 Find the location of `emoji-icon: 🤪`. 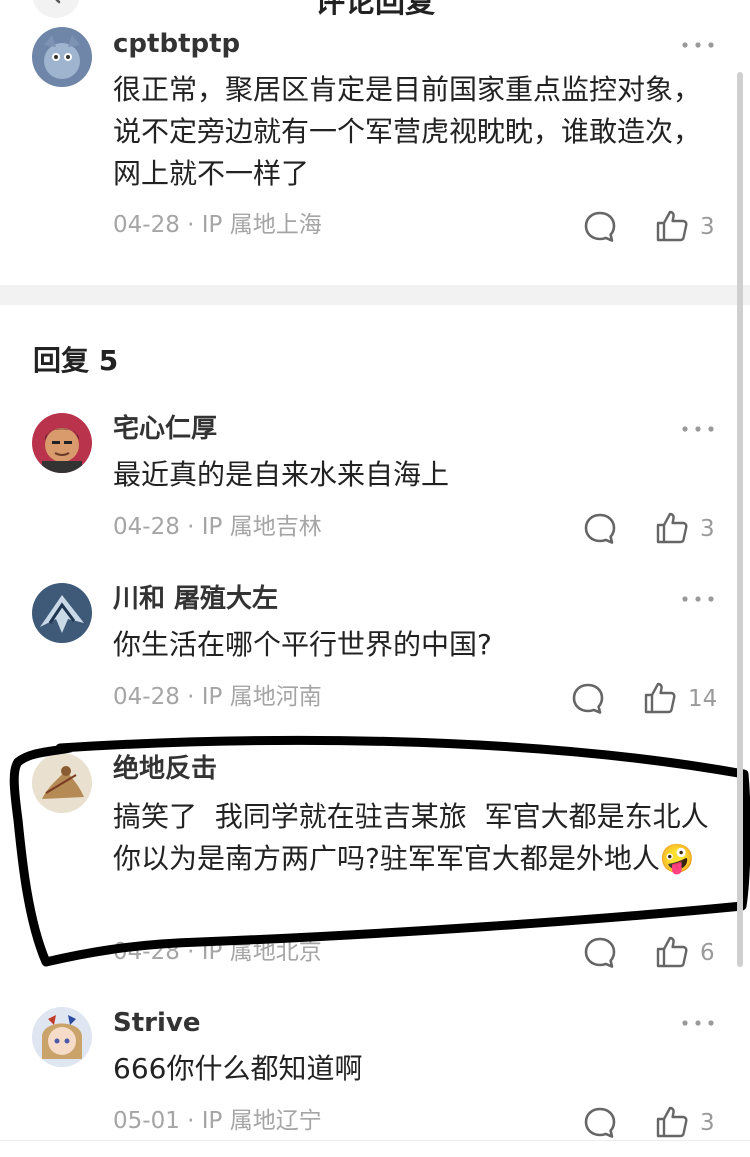

emoji-icon: 🤪 is located at coordinates (677, 858).